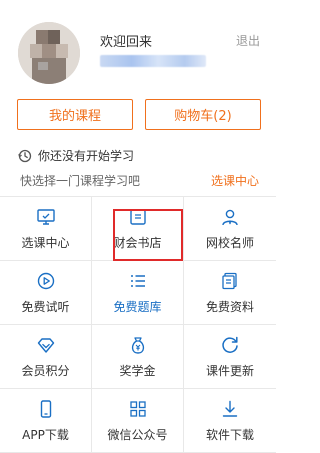 This screenshot has height=453, width=320. I want to click on grid-item-courseware-update: 课件更新, so click(230, 357).